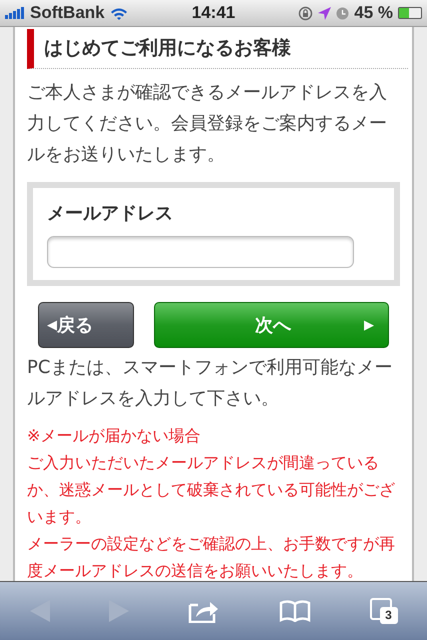 Image resolution: width=427 pixels, height=640 pixels. I want to click on email-field, so click(200, 252).